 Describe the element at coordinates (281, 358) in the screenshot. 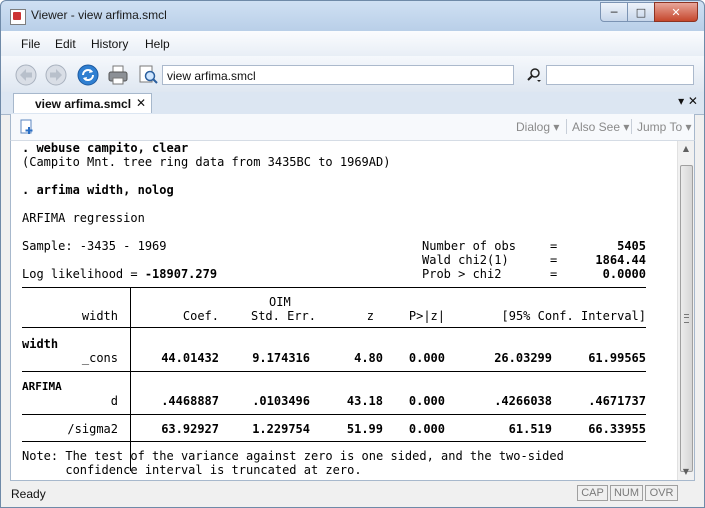

I see `cell-std-err: 9.174316` at that location.